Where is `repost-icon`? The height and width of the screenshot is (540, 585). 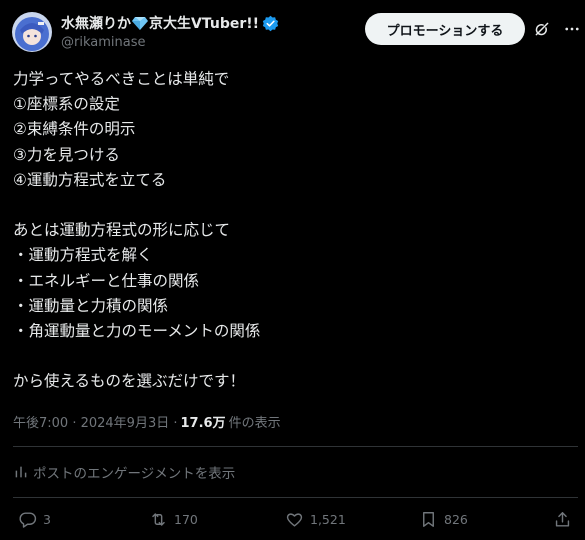 repost-icon is located at coordinates (158, 519).